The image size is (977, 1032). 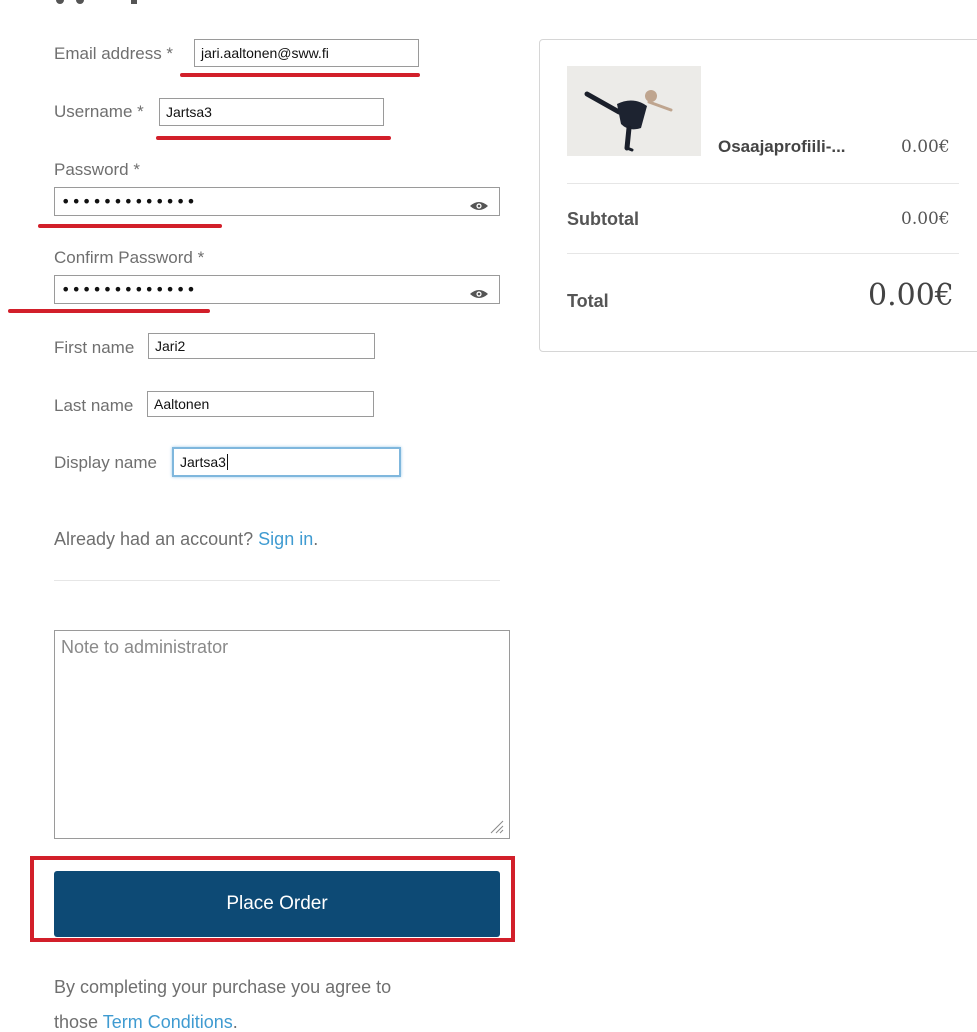 What do you see at coordinates (99, 111) in the screenshot?
I see `username-label: Username *` at bounding box center [99, 111].